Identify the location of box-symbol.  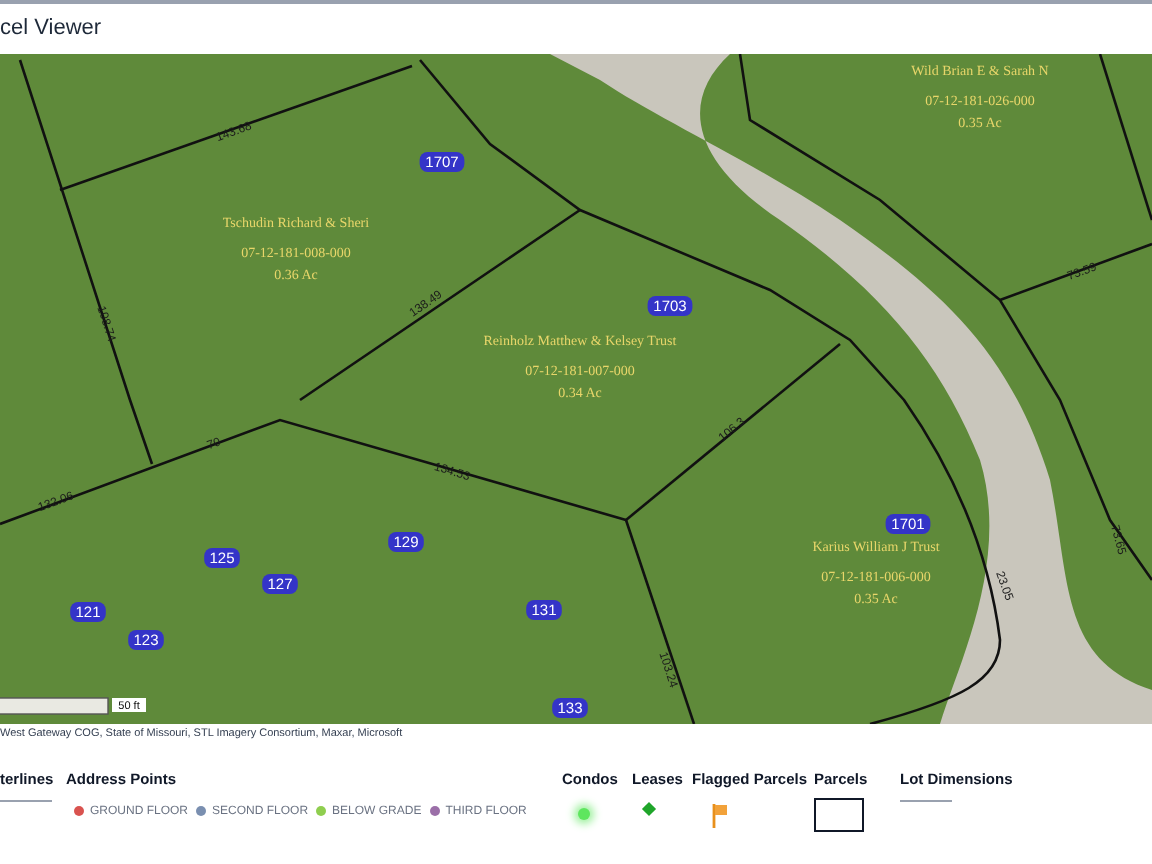
(839, 814).